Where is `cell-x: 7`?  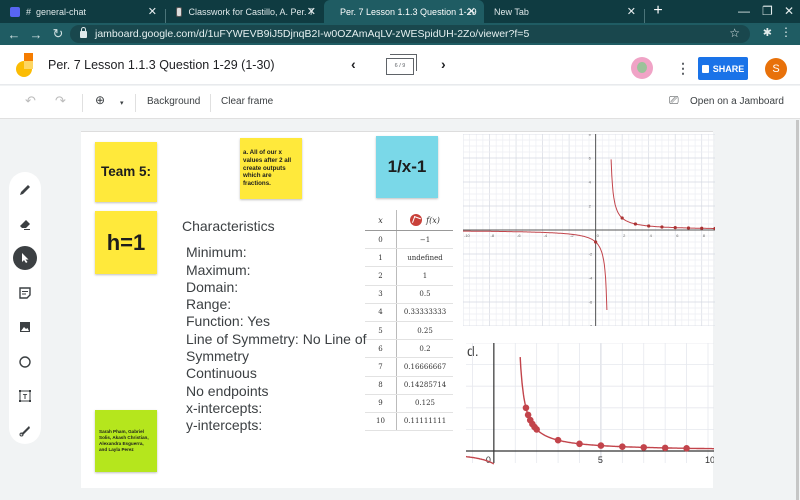
cell-x: 7 is located at coordinates (380, 366).